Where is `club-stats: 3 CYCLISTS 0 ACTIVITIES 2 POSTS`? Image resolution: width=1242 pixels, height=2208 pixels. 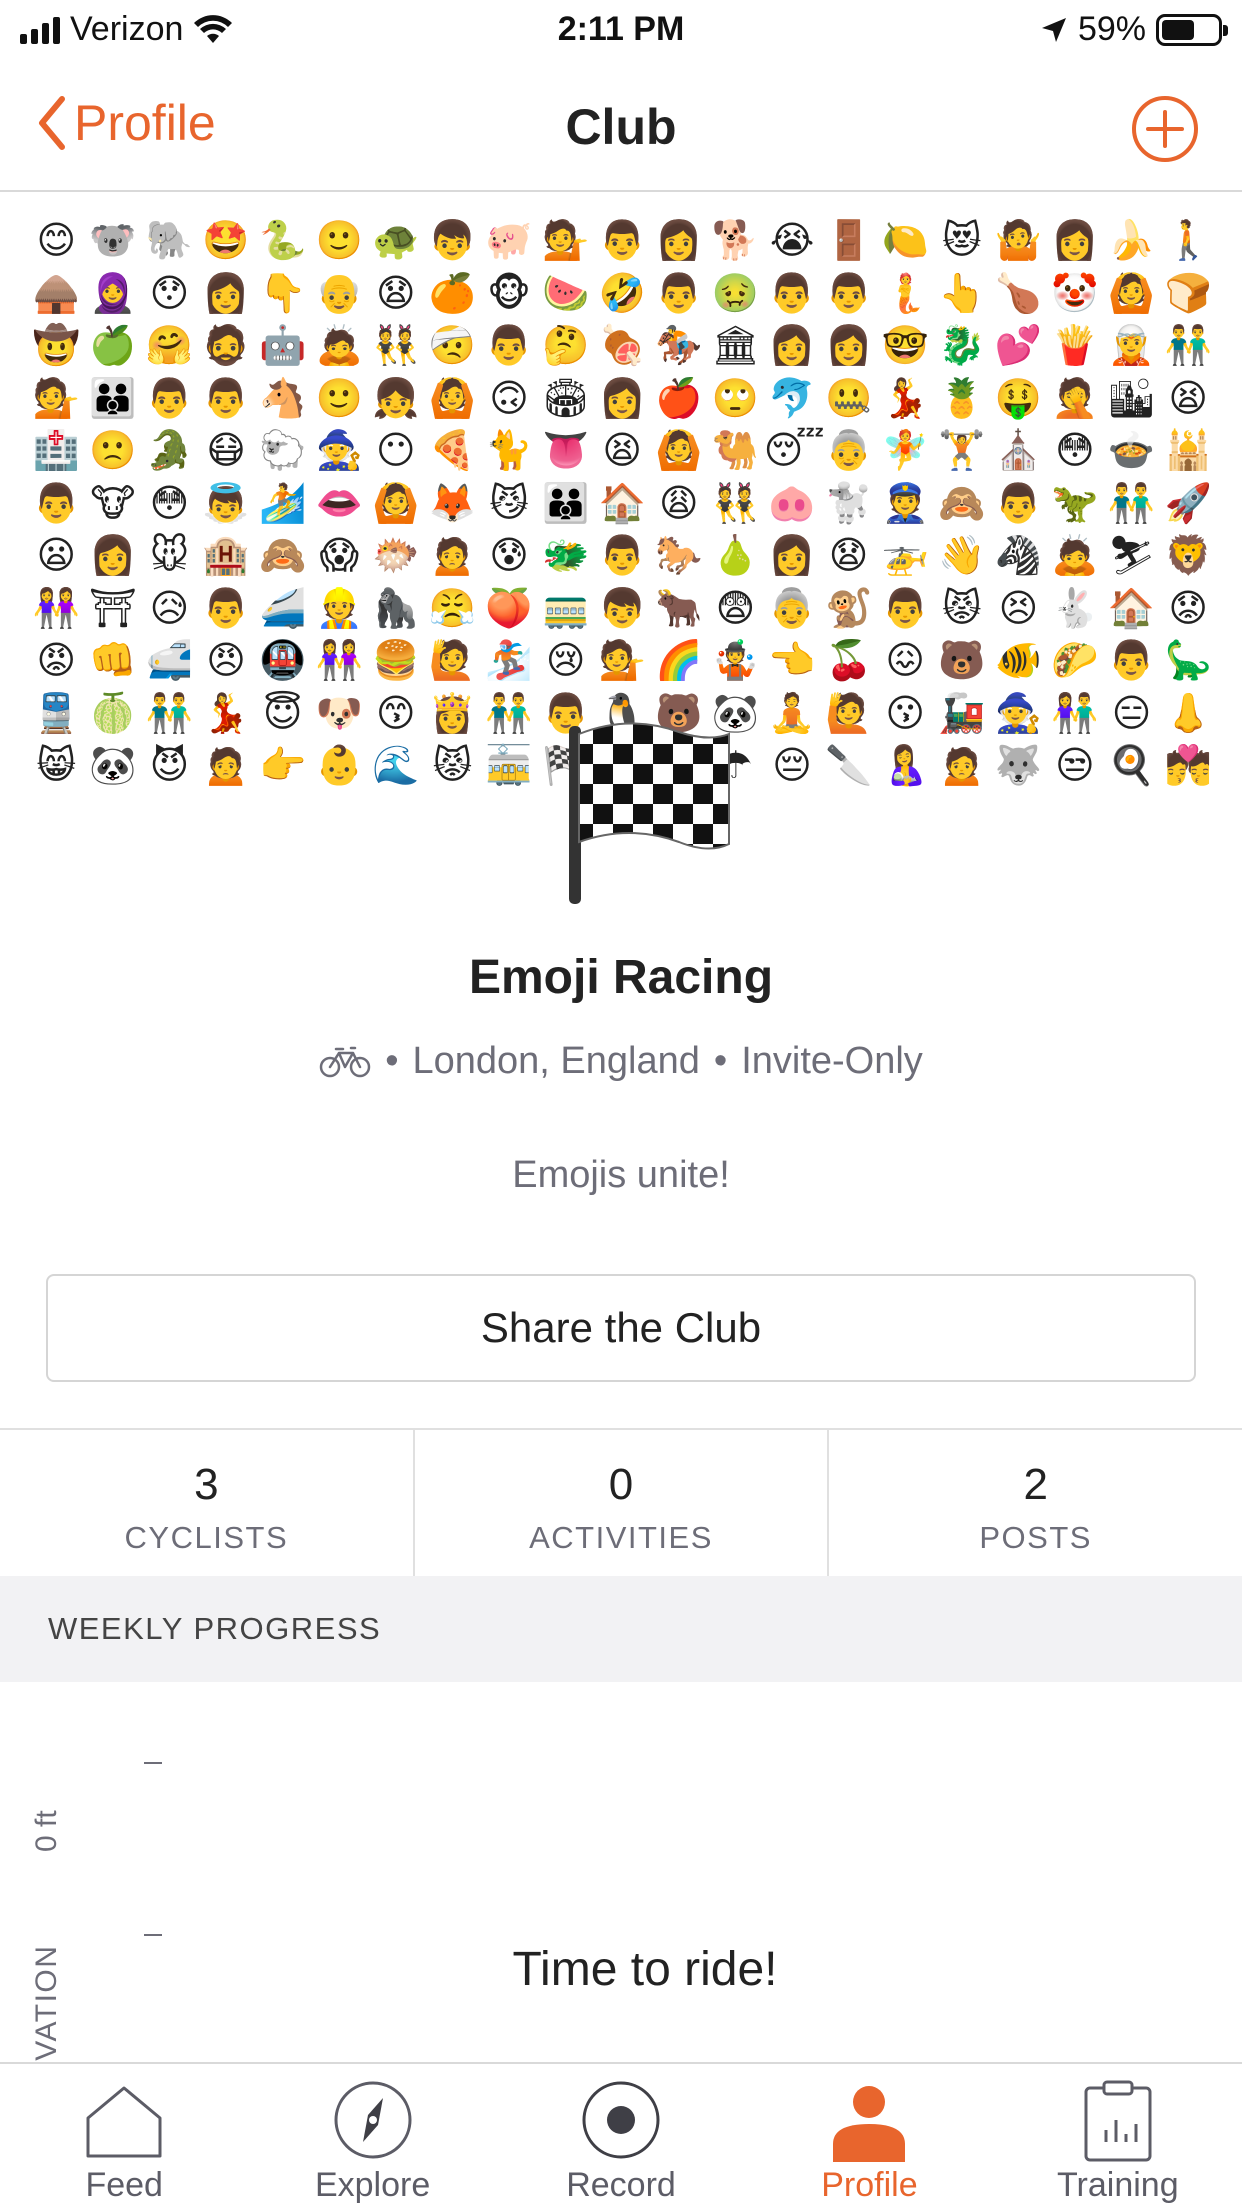
club-stats: 3 CYCLISTS 0 ACTIVITIES 2 POSTS is located at coordinates (621, 1502).